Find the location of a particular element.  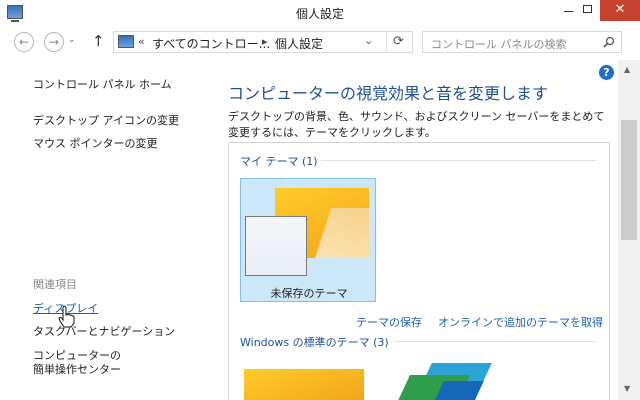

theme-thumbnail-lines is located at coordinates (443, 381).